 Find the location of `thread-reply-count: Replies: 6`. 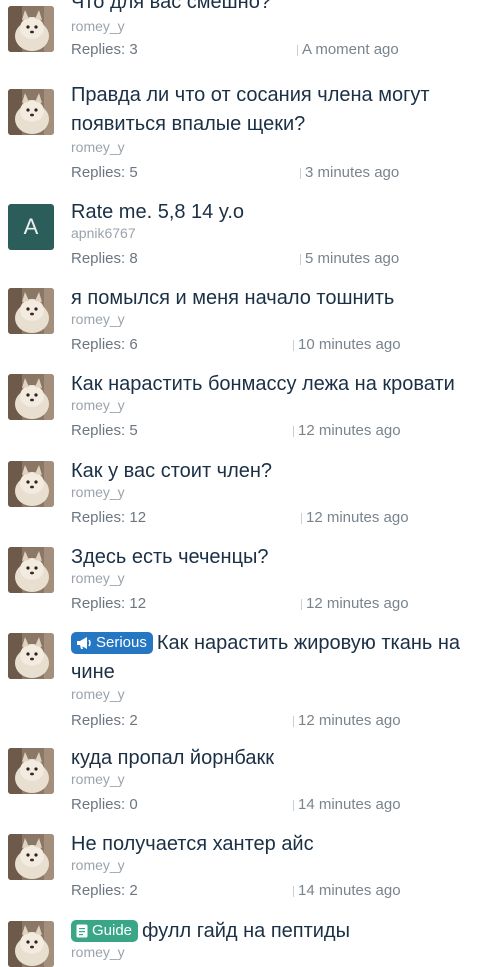

thread-reply-count: Replies: 6 is located at coordinates (104, 344).